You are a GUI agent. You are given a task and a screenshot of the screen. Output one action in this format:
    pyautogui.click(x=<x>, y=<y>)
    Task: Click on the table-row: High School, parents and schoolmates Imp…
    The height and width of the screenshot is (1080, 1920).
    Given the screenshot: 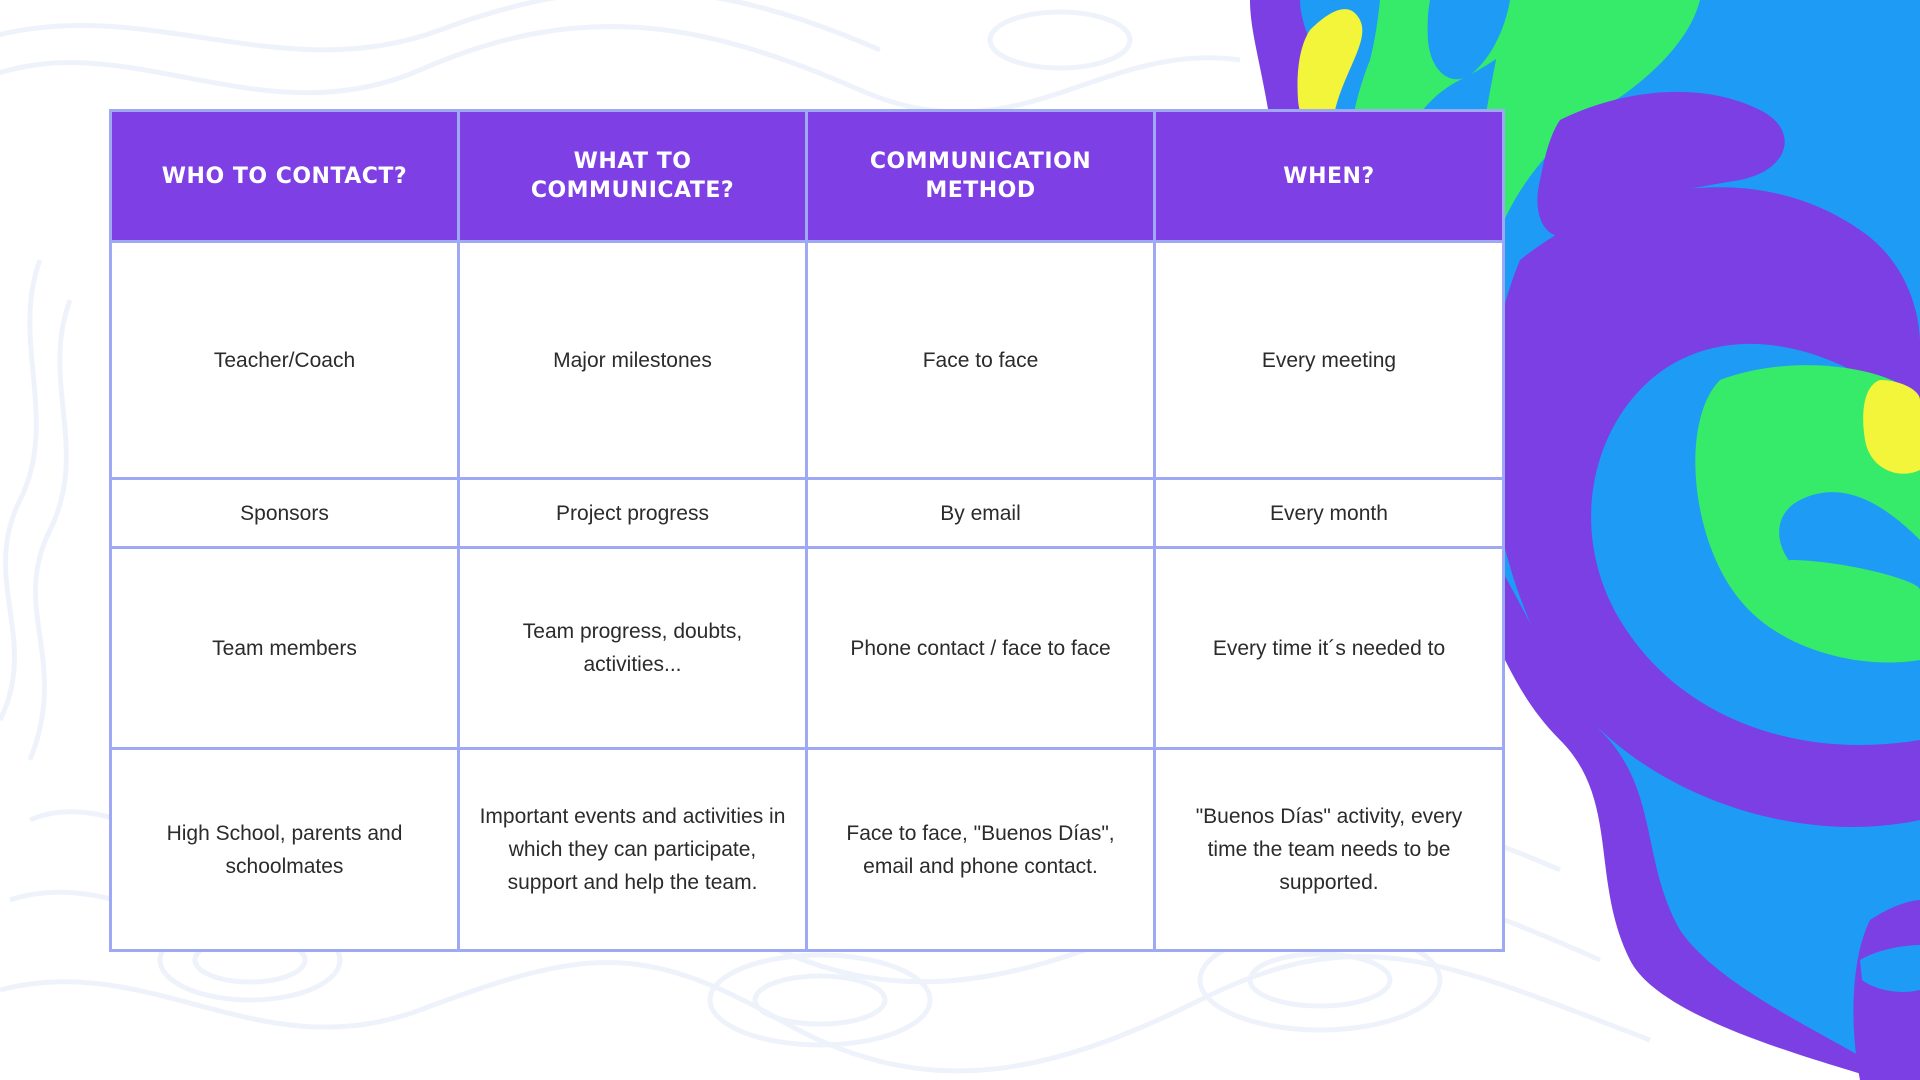 What is the action you would take?
    pyautogui.click(x=807, y=849)
    